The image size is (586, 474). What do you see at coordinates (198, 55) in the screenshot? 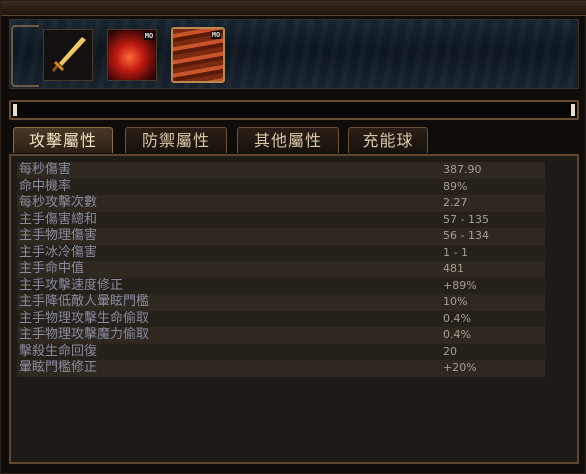
I see `flame-card-skill-icon: MO` at bounding box center [198, 55].